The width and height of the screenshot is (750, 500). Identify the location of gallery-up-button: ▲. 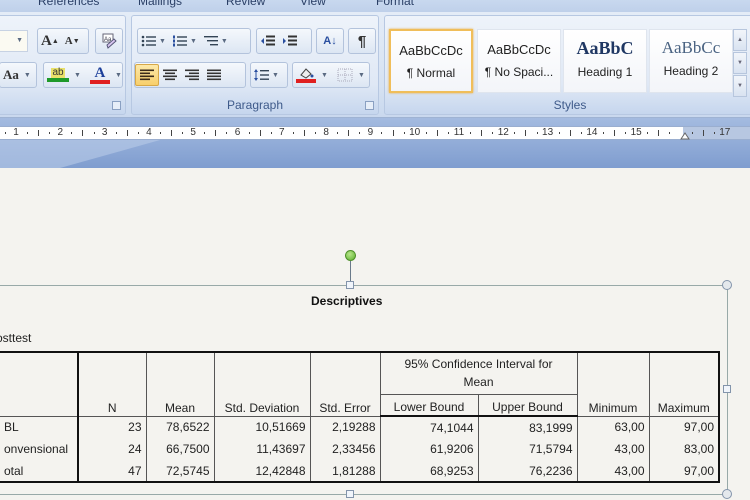
(740, 40).